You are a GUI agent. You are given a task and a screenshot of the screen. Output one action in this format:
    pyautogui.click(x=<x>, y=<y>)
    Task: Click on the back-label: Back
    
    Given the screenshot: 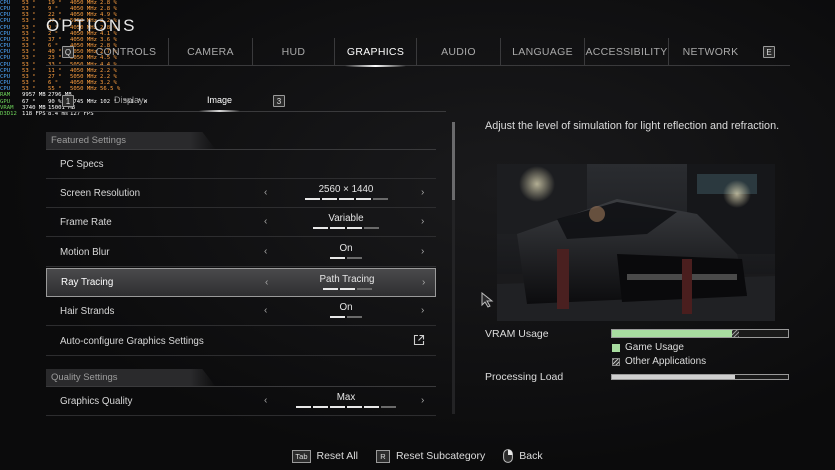 What is the action you would take?
    pyautogui.click(x=531, y=456)
    